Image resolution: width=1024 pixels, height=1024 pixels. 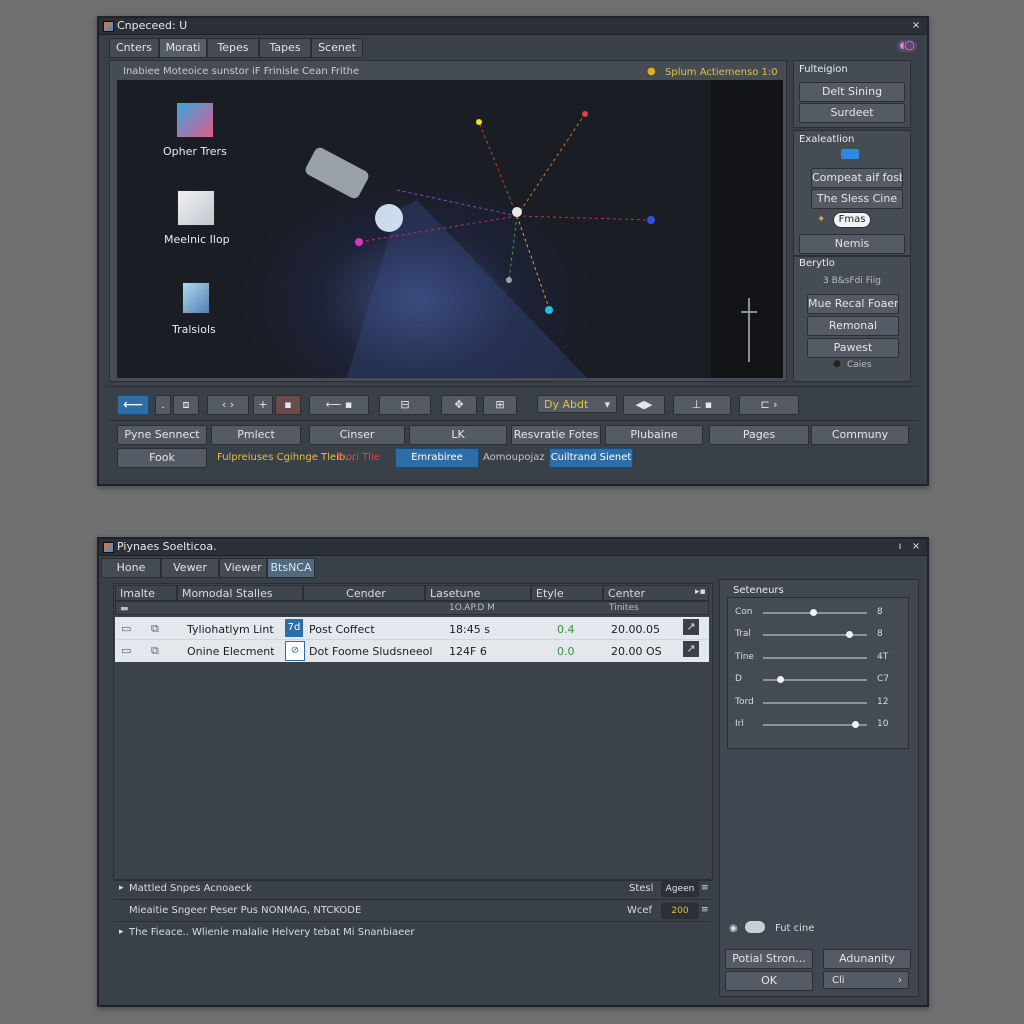 I want to click on footer-caret-icon-2: ▸, so click(x=121, y=932).